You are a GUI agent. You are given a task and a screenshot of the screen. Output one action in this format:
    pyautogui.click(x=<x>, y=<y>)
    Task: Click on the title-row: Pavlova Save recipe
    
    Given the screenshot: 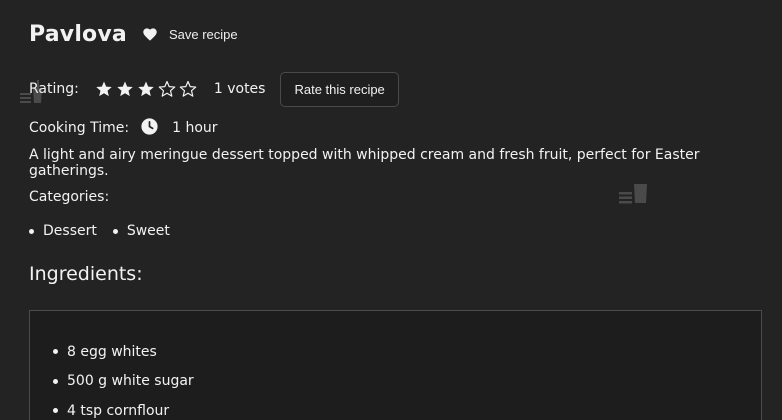 What is the action you would take?
    pyautogui.click(x=133, y=34)
    